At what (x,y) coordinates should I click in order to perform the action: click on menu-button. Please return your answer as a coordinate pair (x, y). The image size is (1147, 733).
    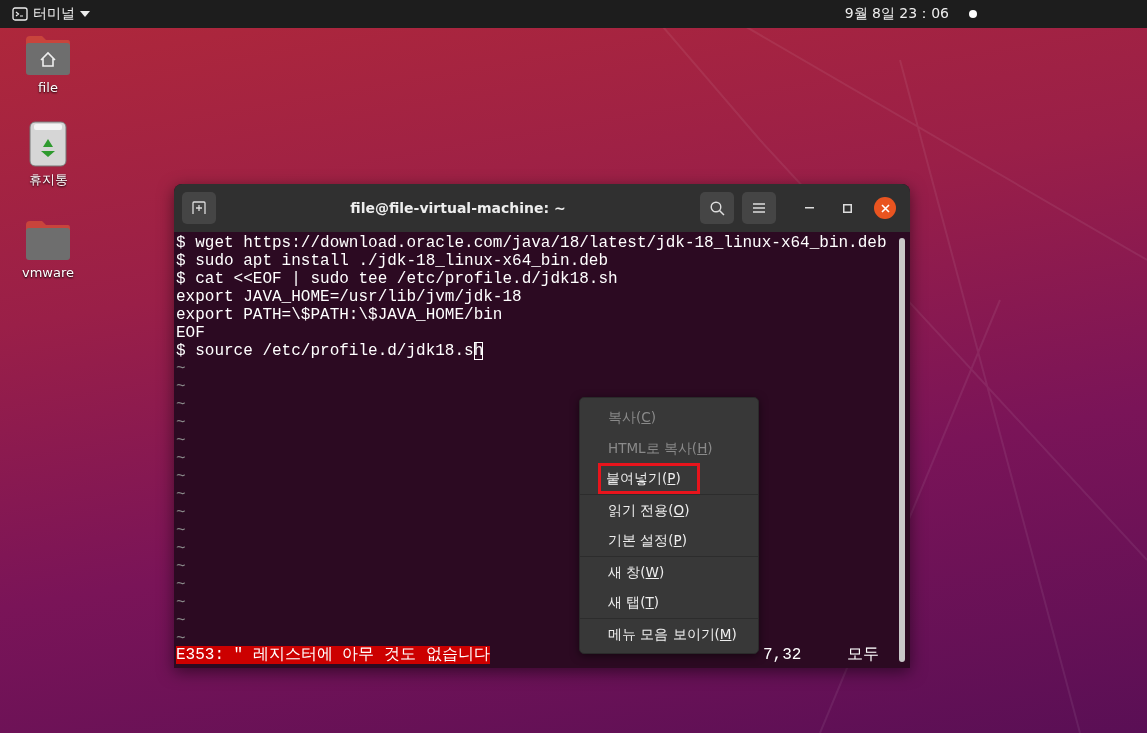
    Looking at the image, I should click on (759, 208).